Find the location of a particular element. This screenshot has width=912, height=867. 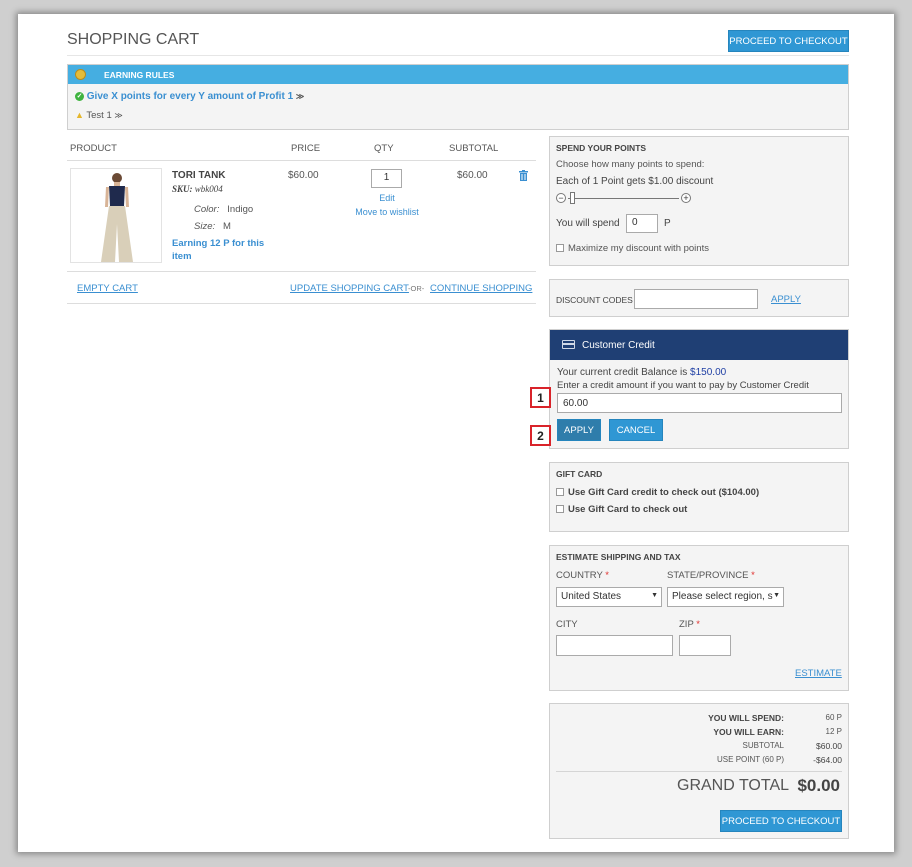

spend-points-instruction: Choose how many points to spend: is located at coordinates (630, 164).